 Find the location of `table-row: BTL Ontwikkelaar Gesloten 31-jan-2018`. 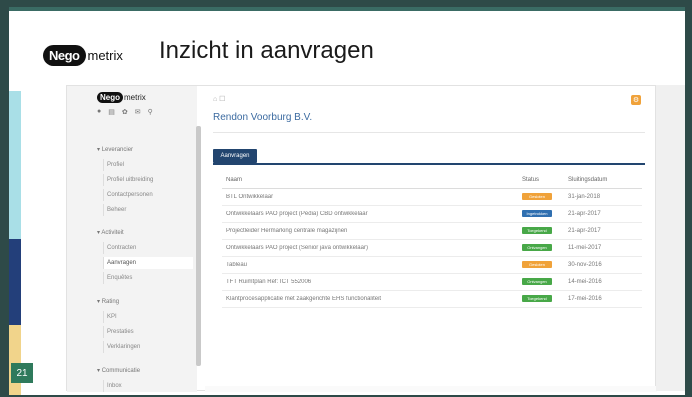

table-row: BTL Ontwikkelaar Gesloten 31-jan-2018 is located at coordinates (432, 197).